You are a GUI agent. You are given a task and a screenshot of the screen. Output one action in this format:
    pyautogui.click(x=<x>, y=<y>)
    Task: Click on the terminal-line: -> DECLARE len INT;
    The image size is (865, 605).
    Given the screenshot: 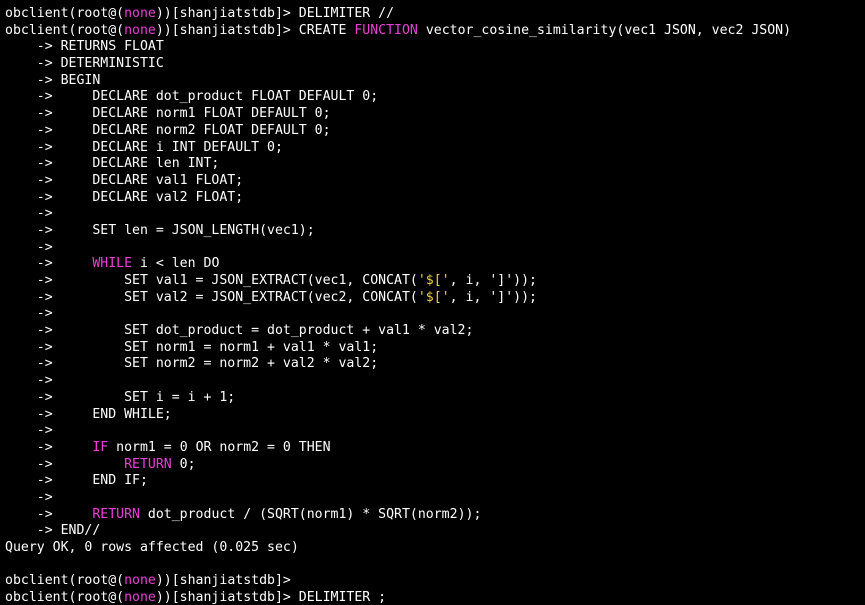 What is the action you would take?
    pyautogui.click(x=435, y=164)
    